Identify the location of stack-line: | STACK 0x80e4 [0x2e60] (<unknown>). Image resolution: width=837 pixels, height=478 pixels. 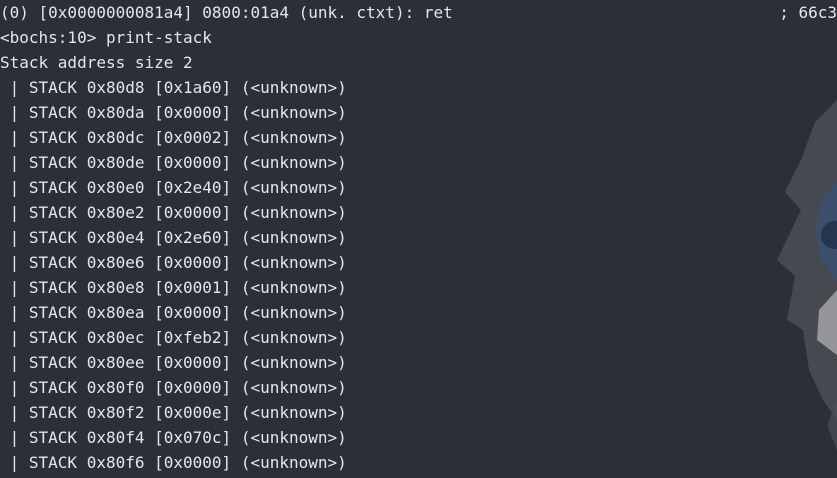
(173, 237).